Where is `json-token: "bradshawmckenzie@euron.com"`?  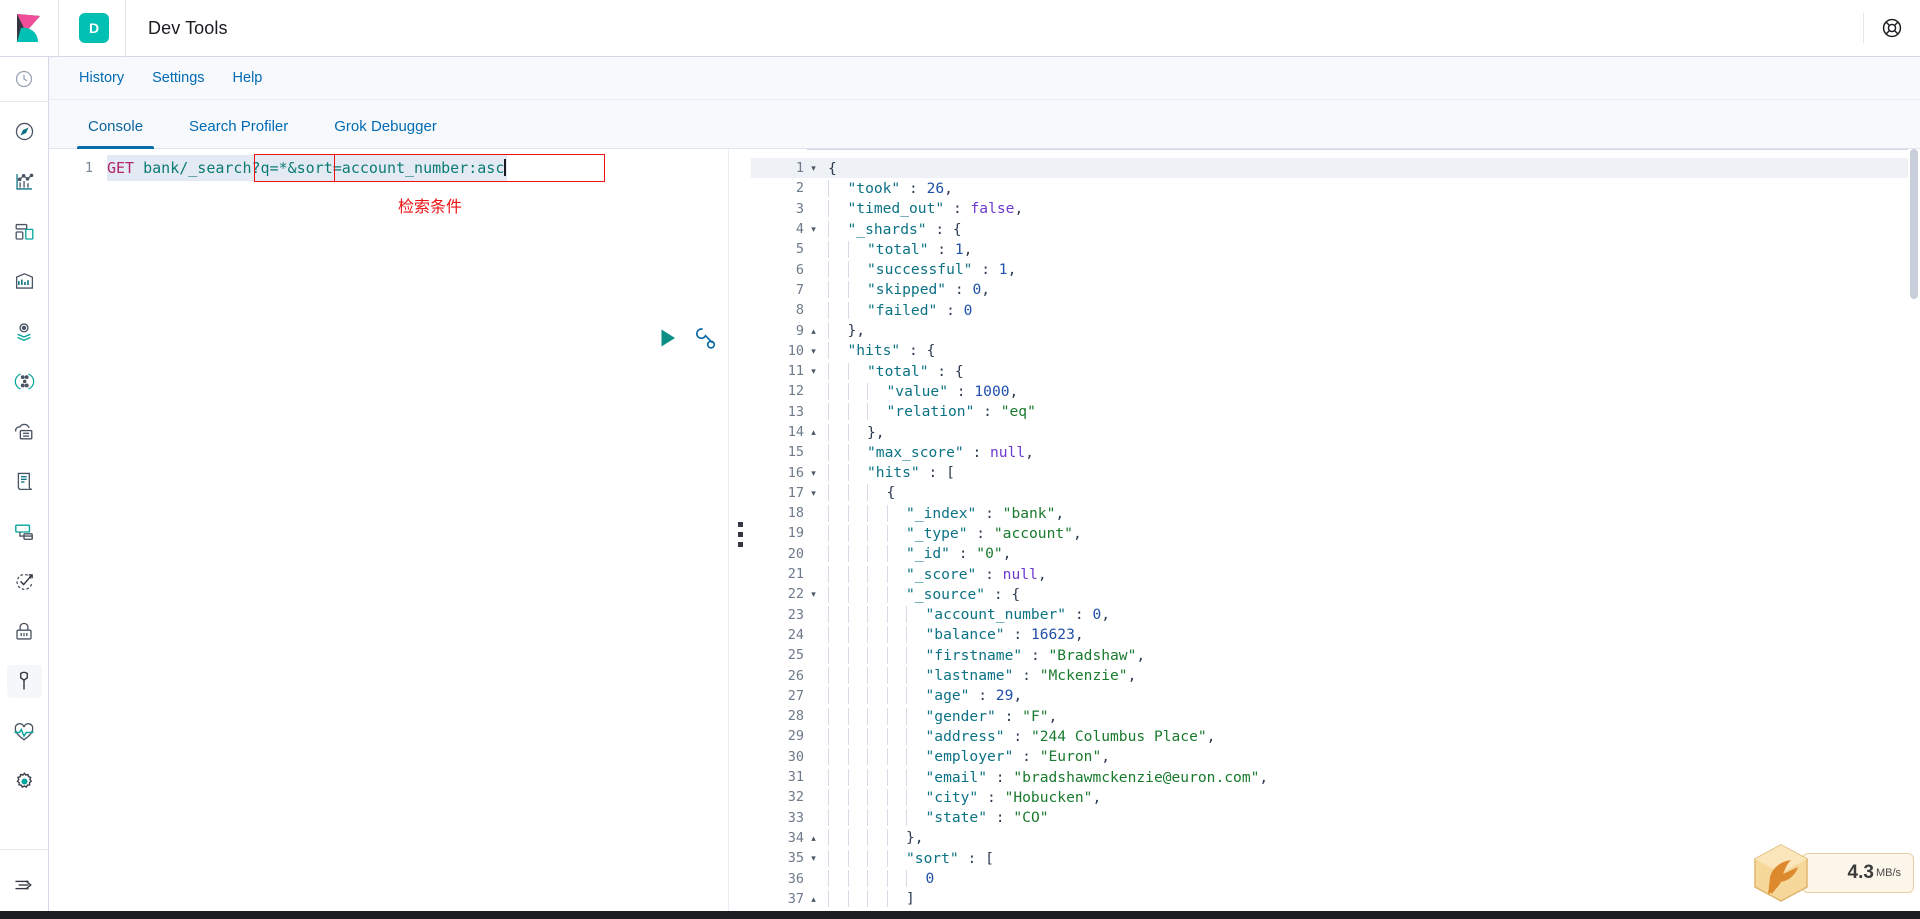 json-token: "bradshawmckenzie@euron.com" is located at coordinates (1136, 777).